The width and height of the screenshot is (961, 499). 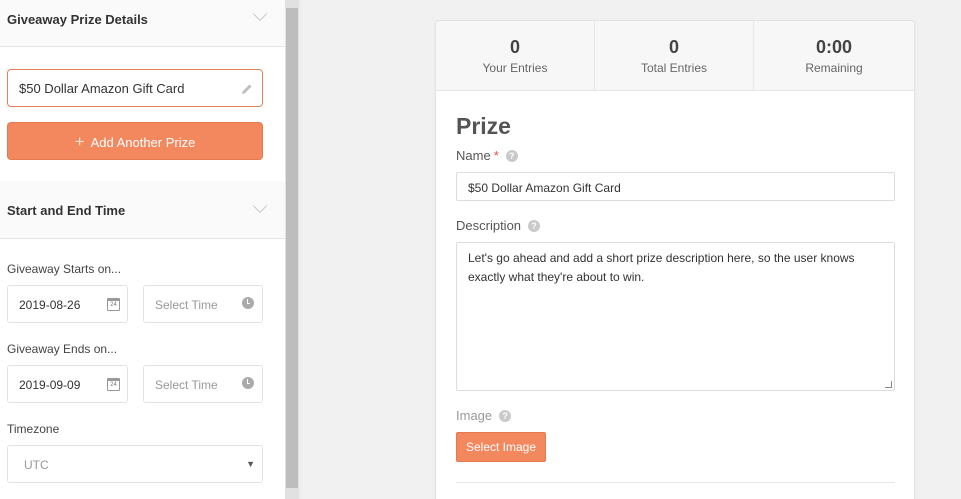 What do you see at coordinates (888, 384) in the screenshot?
I see `resize-handle` at bounding box center [888, 384].